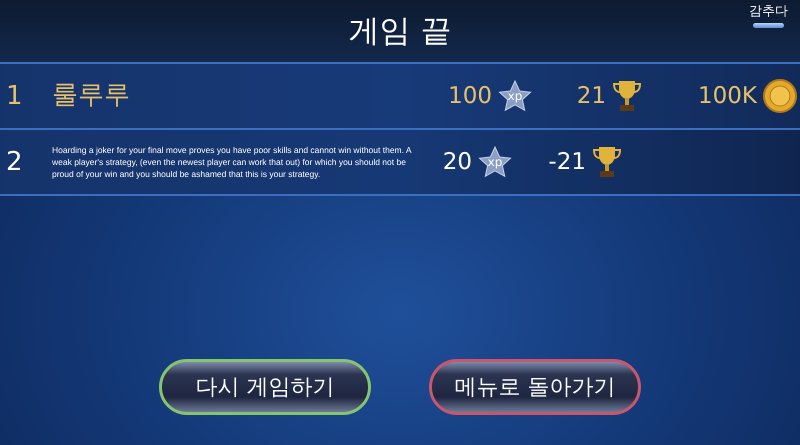 The height and width of the screenshot is (445, 800). I want to click on coin-value: 100K, so click(727, 96).